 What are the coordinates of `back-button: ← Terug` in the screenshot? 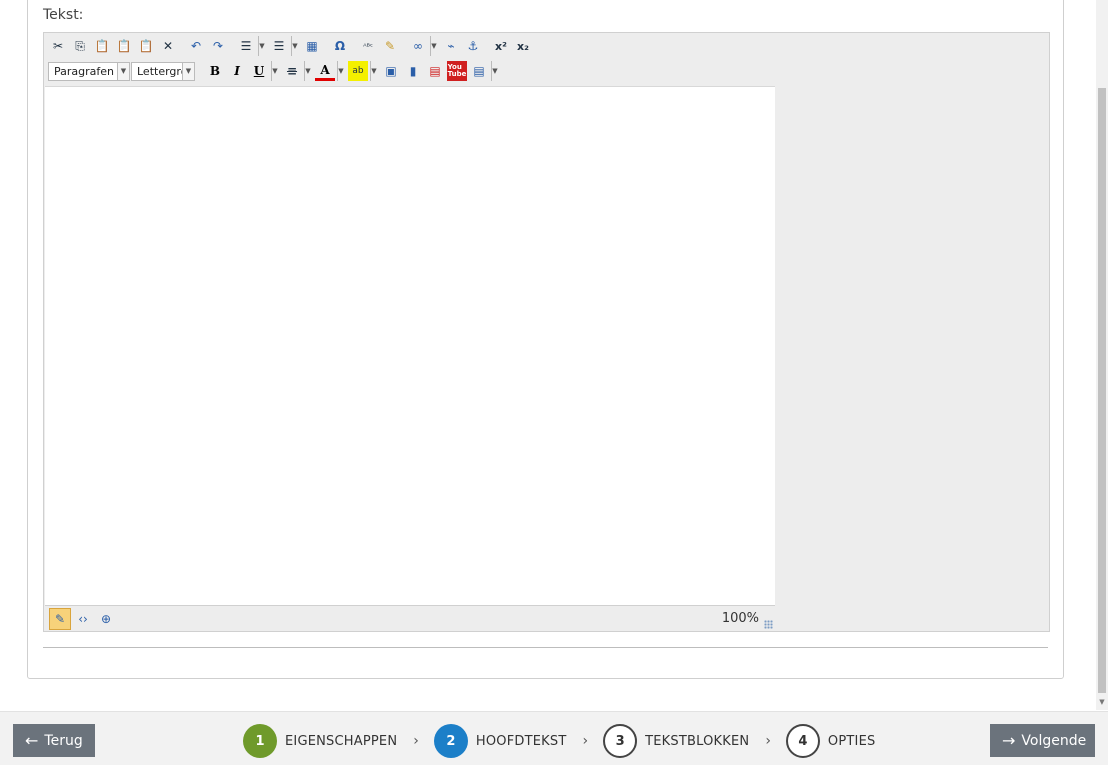 It's located at (54, 740).